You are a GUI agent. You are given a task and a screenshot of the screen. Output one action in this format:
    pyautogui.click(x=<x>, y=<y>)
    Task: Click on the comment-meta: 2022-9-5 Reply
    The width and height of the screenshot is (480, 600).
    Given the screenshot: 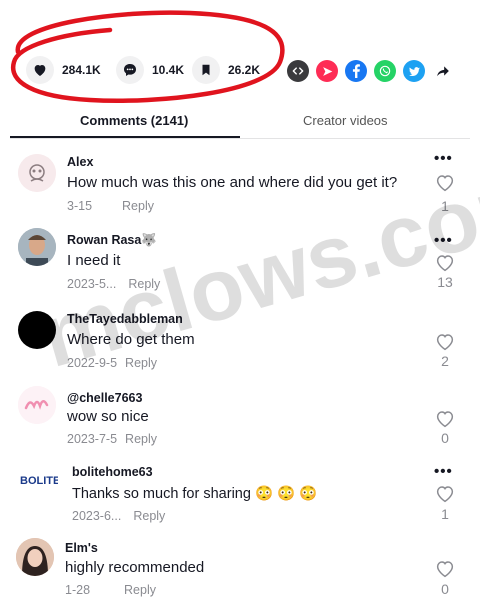 What is the action you would take?
    pyautogui.click(x=112, y=363)
    